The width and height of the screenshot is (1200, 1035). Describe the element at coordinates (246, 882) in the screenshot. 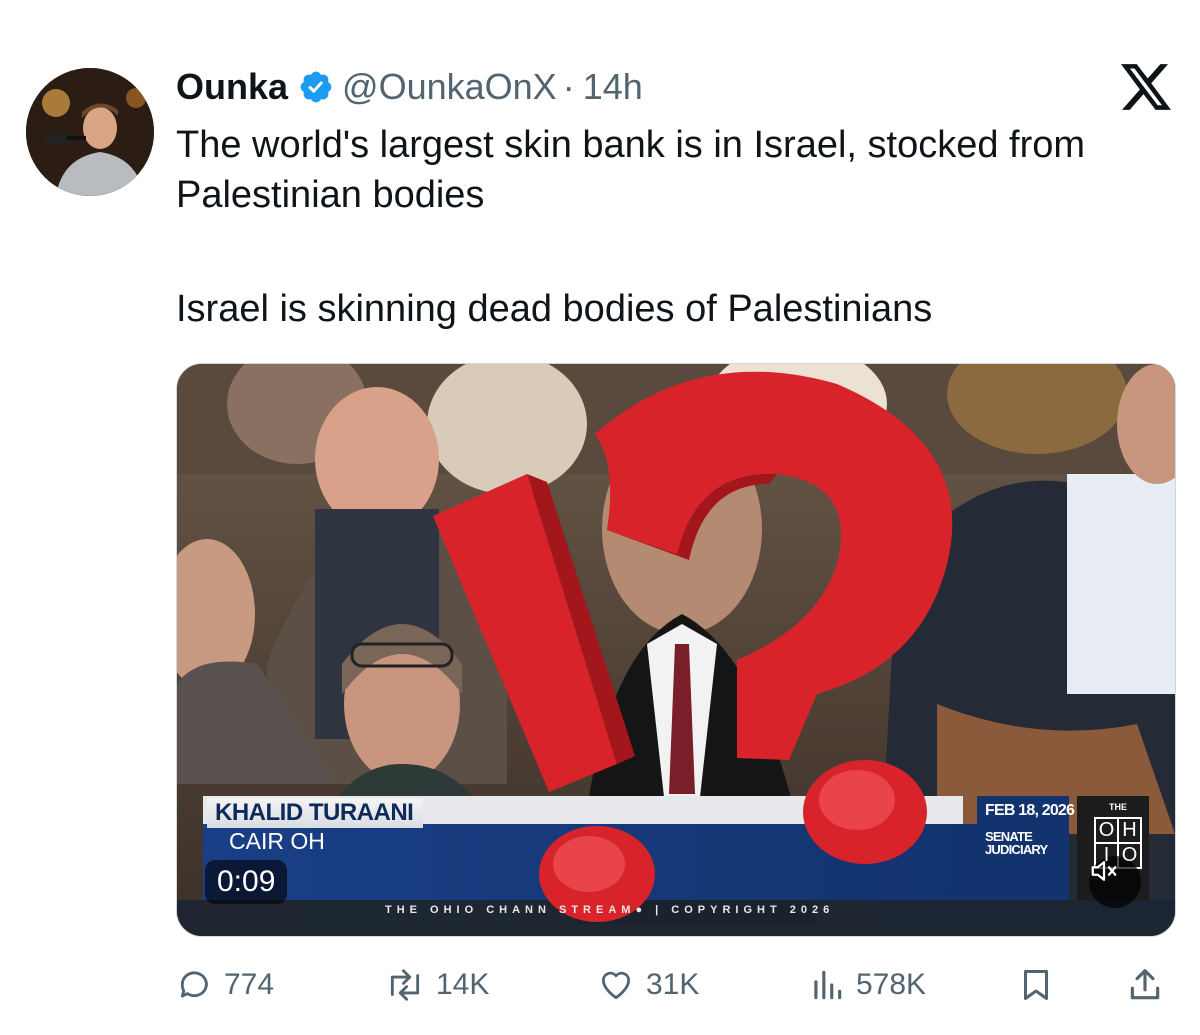

I see `video-duration: 0:09` at that location.